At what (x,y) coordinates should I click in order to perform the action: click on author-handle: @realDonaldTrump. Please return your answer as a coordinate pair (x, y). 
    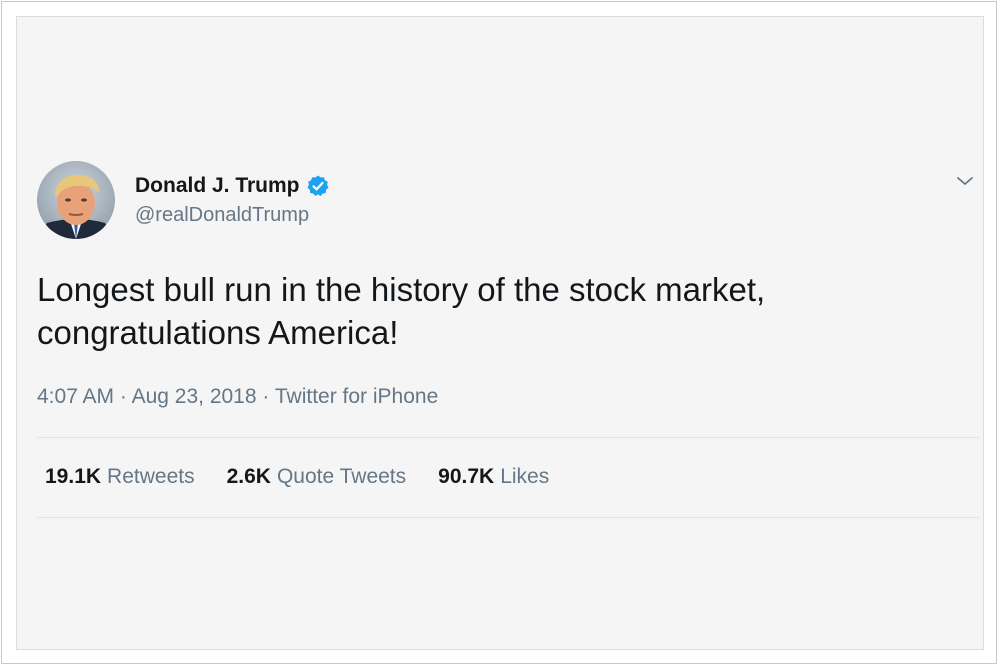
    Looking at the image, I should click on (222, 215).